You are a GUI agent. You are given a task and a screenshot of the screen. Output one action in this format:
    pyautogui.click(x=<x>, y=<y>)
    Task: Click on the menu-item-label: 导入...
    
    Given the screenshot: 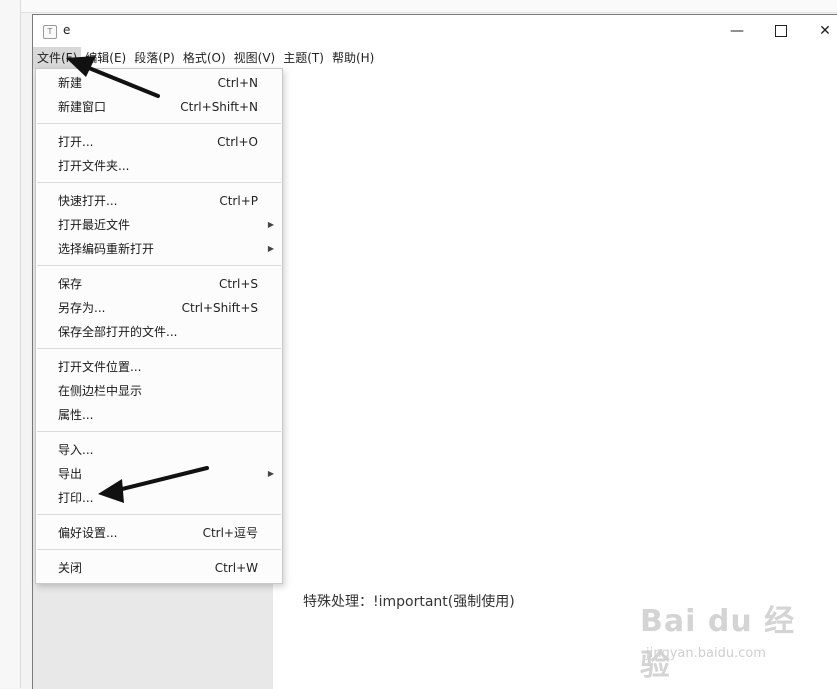 What is the action you would take?
    pyautogui.click(x=76, y=450)
    